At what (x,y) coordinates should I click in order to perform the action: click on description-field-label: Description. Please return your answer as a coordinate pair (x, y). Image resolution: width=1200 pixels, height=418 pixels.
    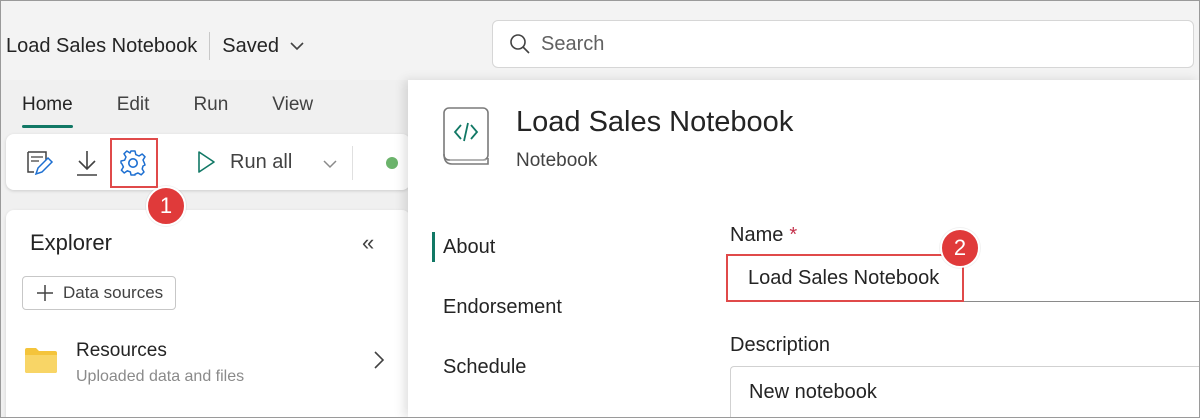
    Looking at the image, I should click on (780, 345).